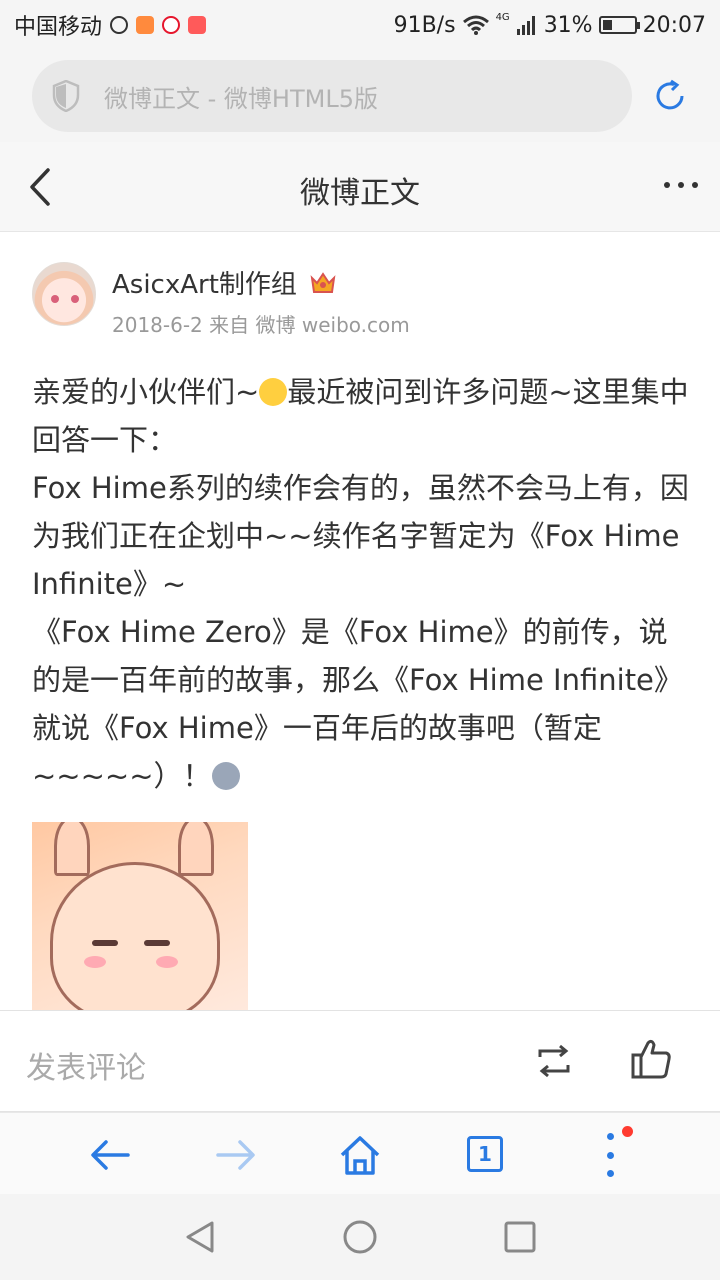 This screenshot has height=1280, width=720. Describe the element at coordinates (520, 1237) in the screenshot. I see `system-recents-icon` at that location.